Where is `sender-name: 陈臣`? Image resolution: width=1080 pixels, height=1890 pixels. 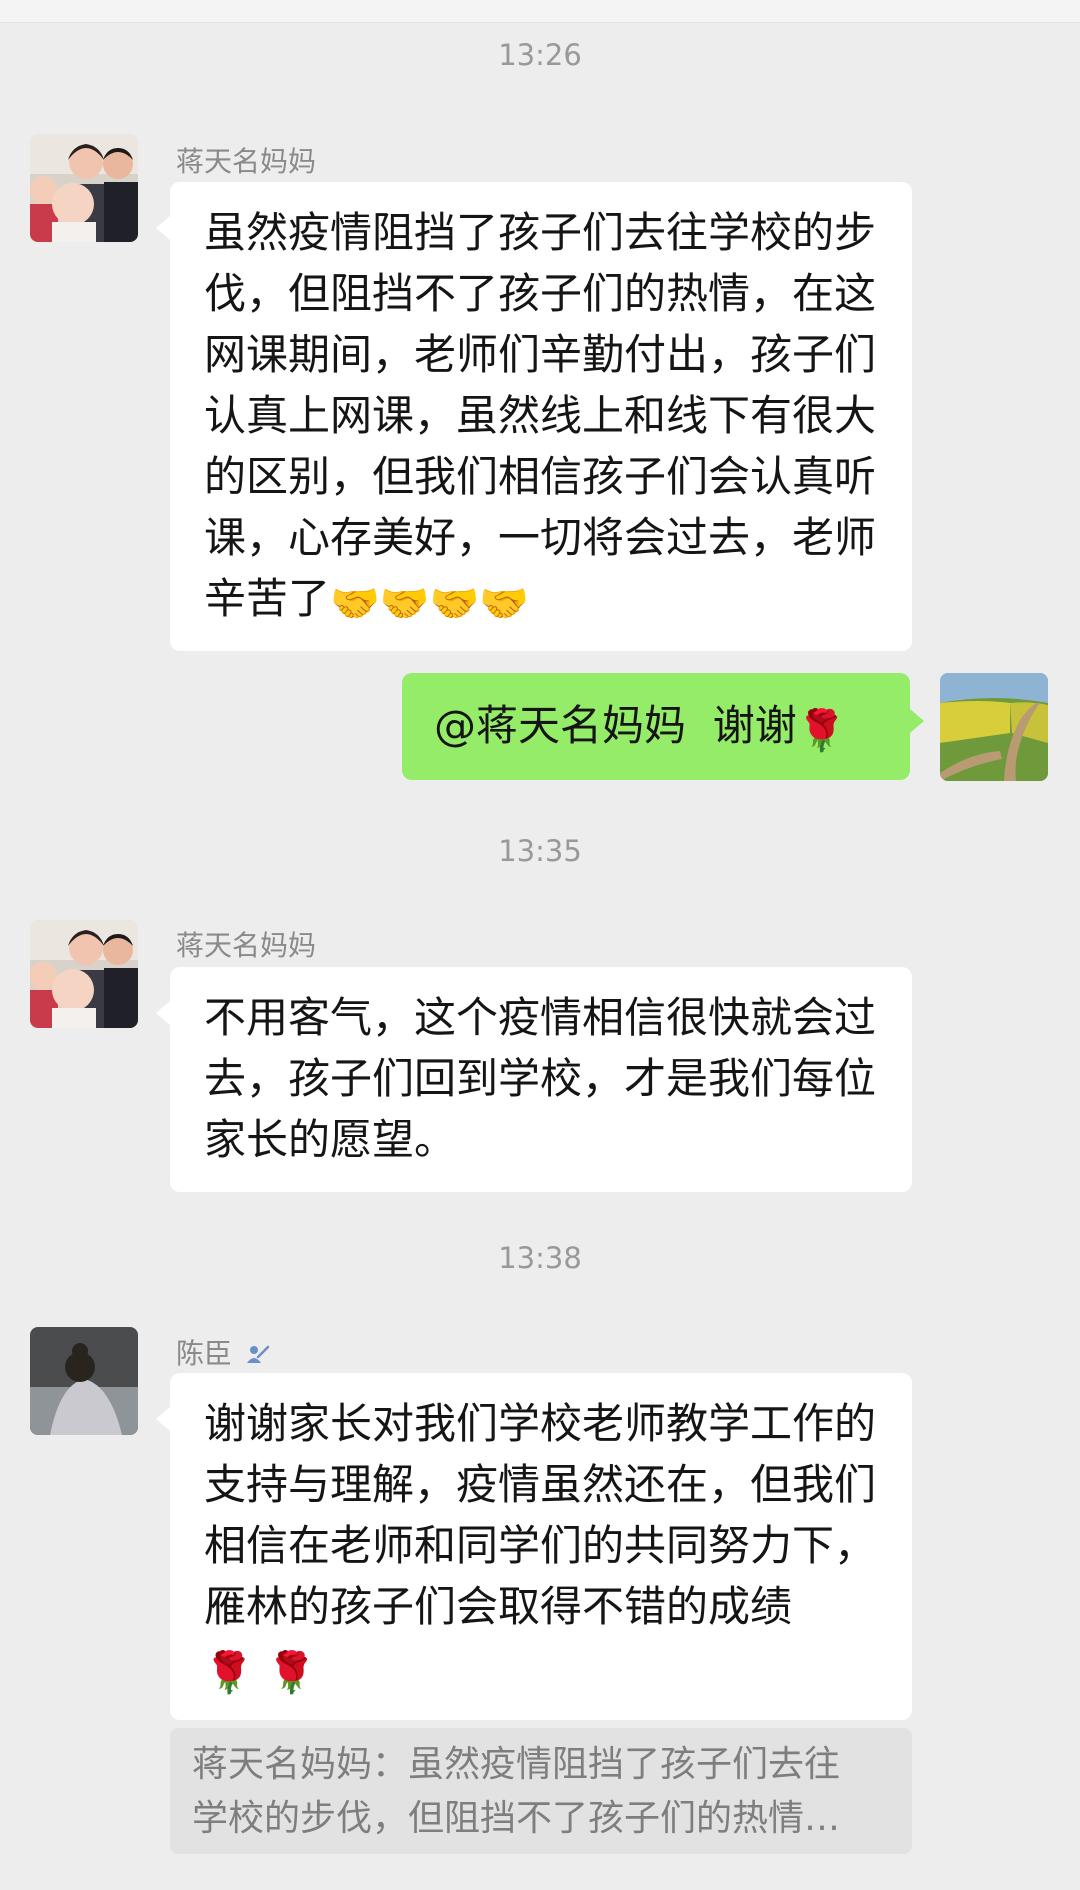 sender-name: 陈臣 is located at coordinates (223, 1352).